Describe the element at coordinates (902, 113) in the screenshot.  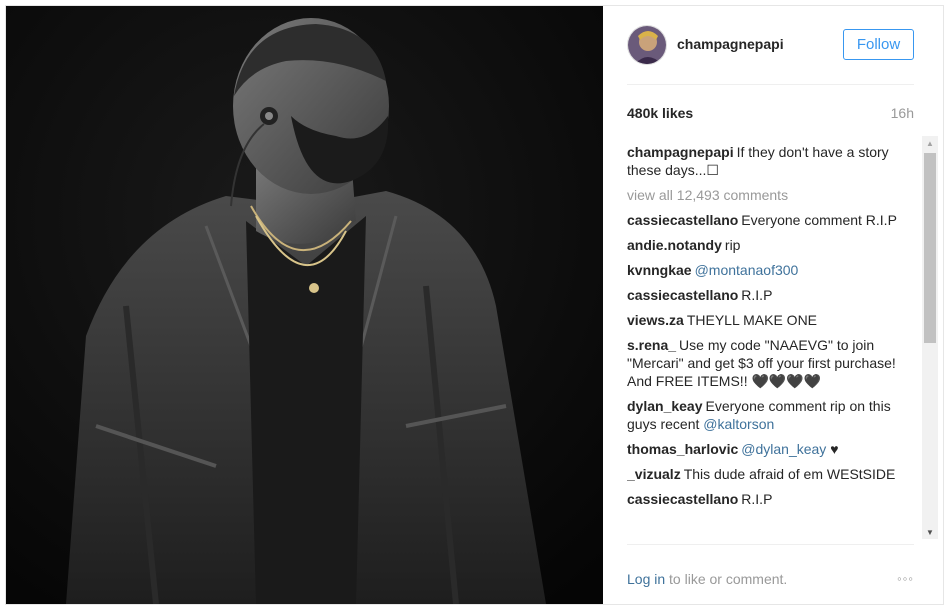
I see `post-time: 16h` at that location.